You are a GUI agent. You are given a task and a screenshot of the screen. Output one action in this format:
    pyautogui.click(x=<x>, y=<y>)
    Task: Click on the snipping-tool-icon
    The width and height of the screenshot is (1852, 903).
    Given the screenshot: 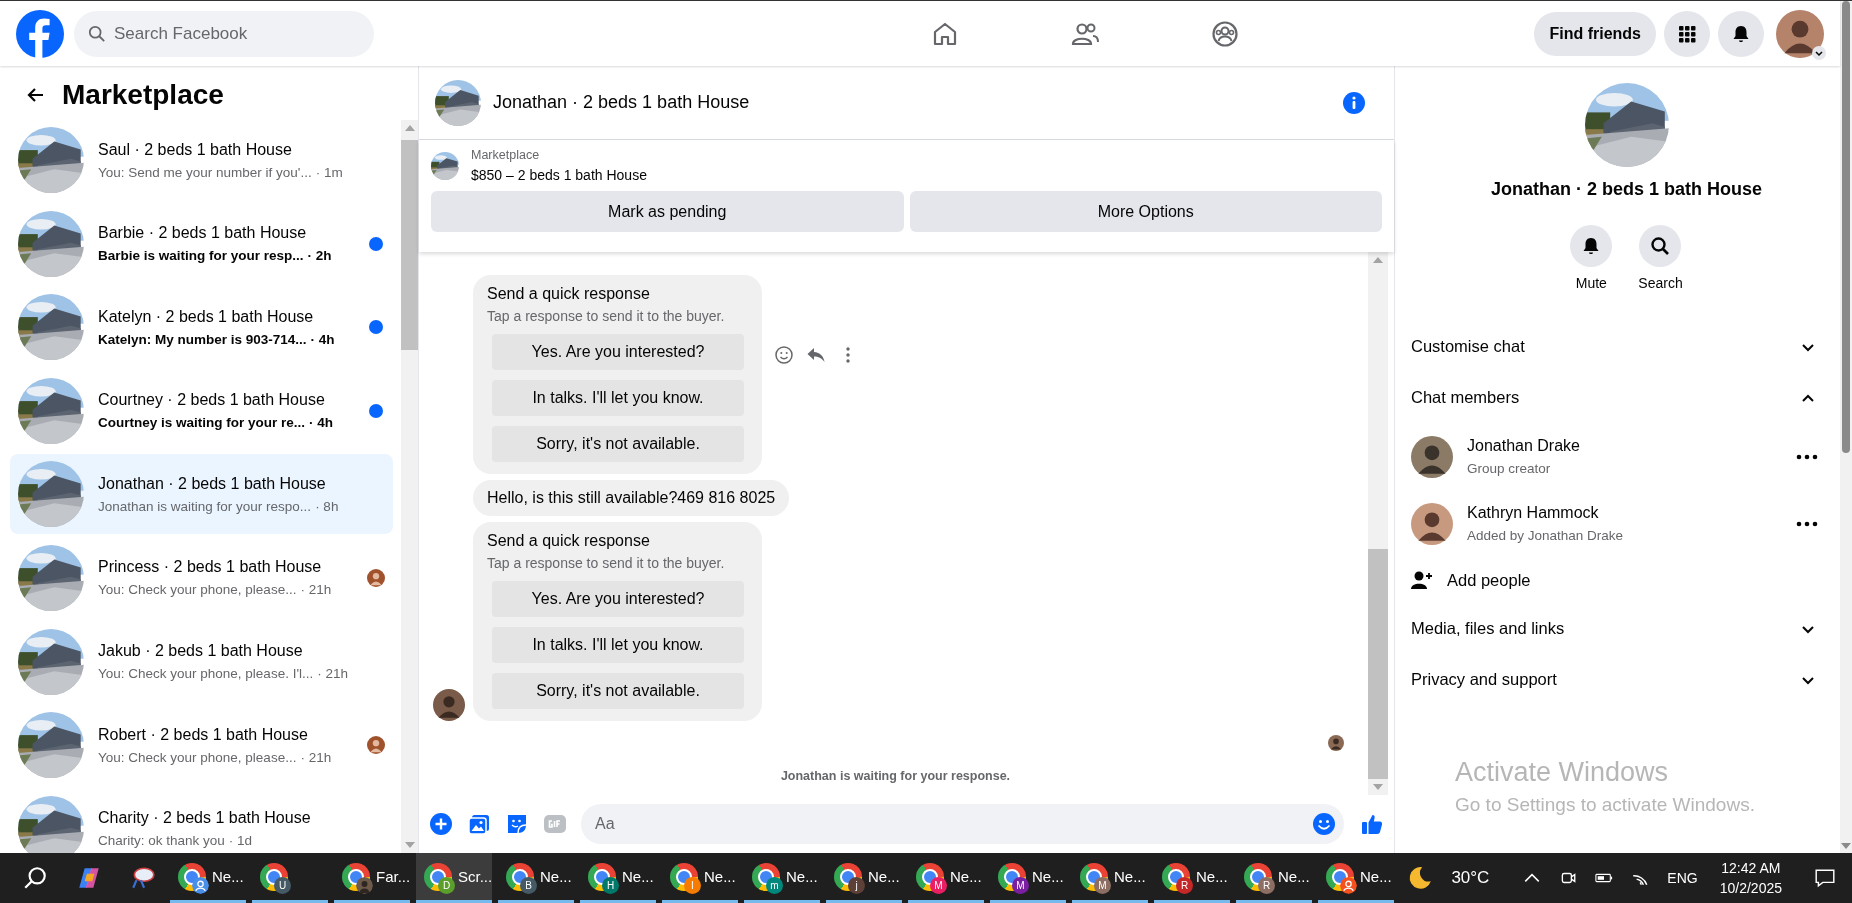 What is the action you would take?
    pyautogui.click(x=143, y=878)
    